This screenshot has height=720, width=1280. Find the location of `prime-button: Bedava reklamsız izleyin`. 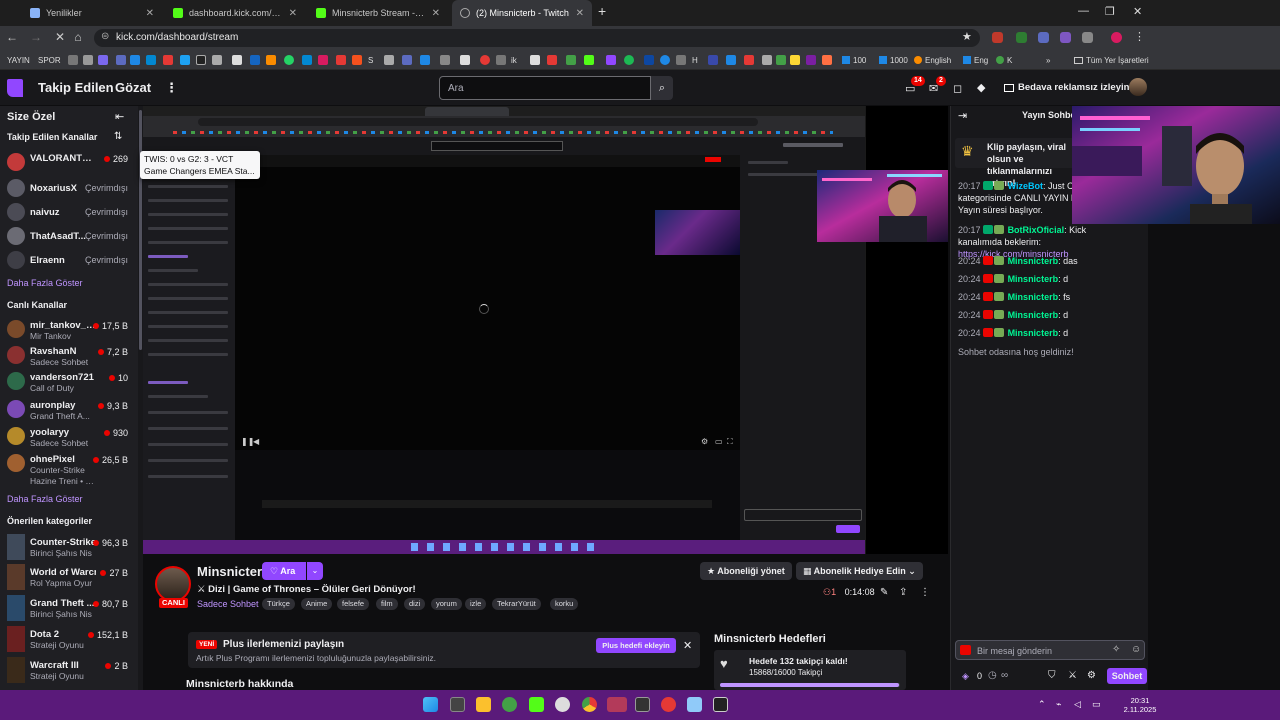

prime-button: Bedava reklamsız izleyin is located at coordinates (1066, 87).